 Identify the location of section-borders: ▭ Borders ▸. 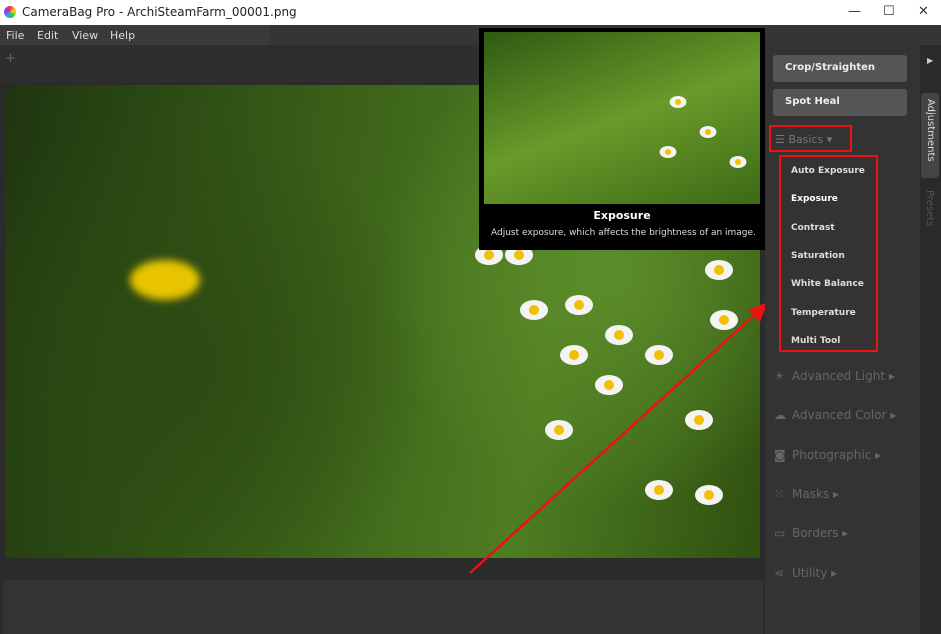
(811, 533).